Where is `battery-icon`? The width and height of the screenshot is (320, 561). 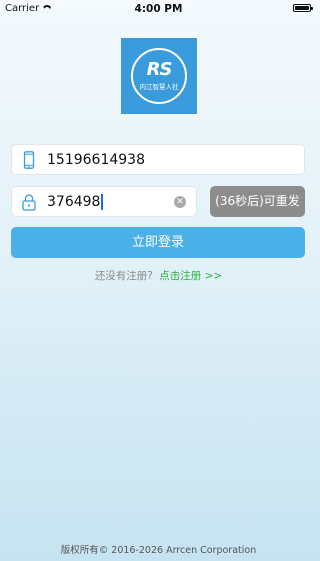
battery-icon is located at coordinates (303, 8).